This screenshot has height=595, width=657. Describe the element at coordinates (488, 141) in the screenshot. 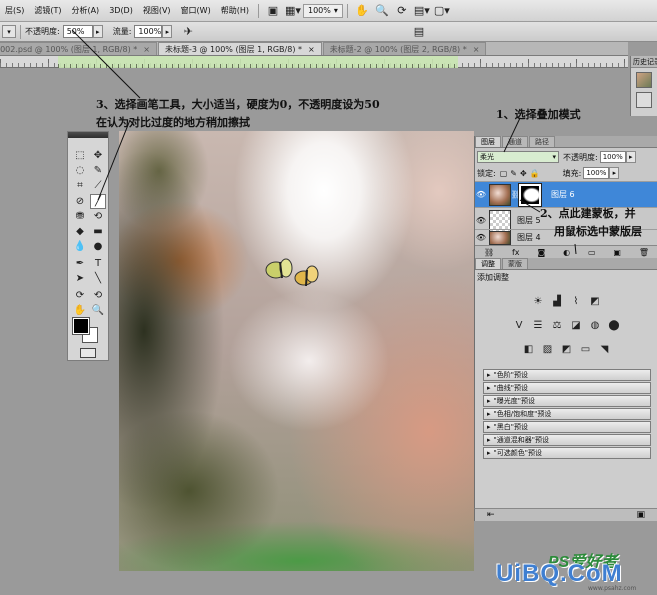

I see `tab-layers: 图层` at that location.